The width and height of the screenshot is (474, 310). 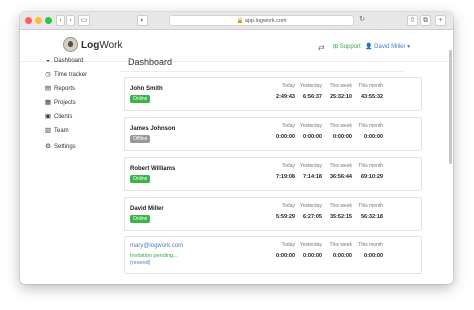 I want to click on new-tab-icon: +, so click(x=440, y=20).